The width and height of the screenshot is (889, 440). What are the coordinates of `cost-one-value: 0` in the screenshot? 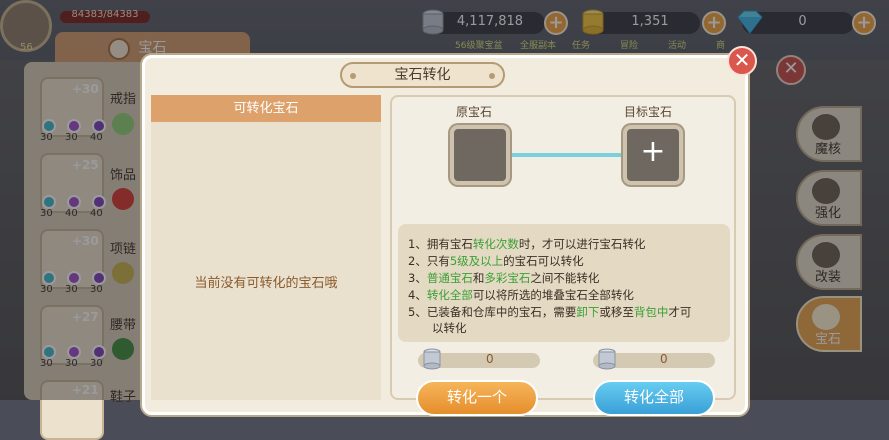 It's located at (490, 359).